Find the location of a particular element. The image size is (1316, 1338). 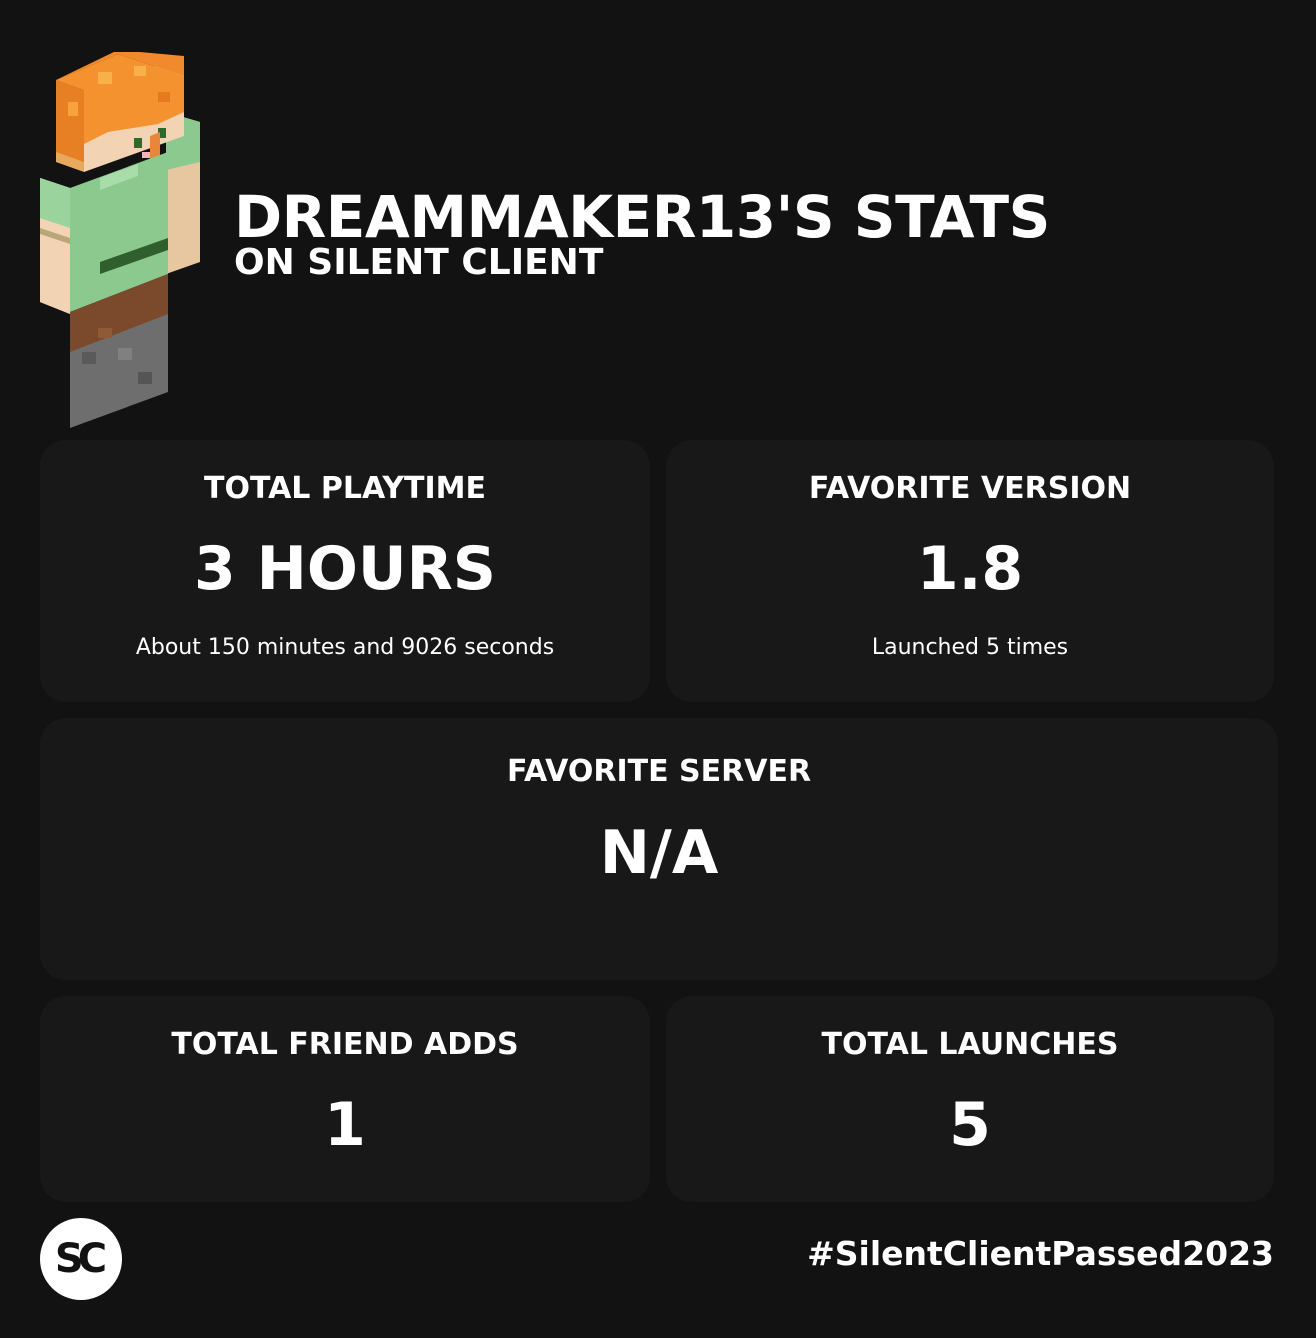

page-title: DREAMMAKER13'S STATS is located at coordinates (642, 217).